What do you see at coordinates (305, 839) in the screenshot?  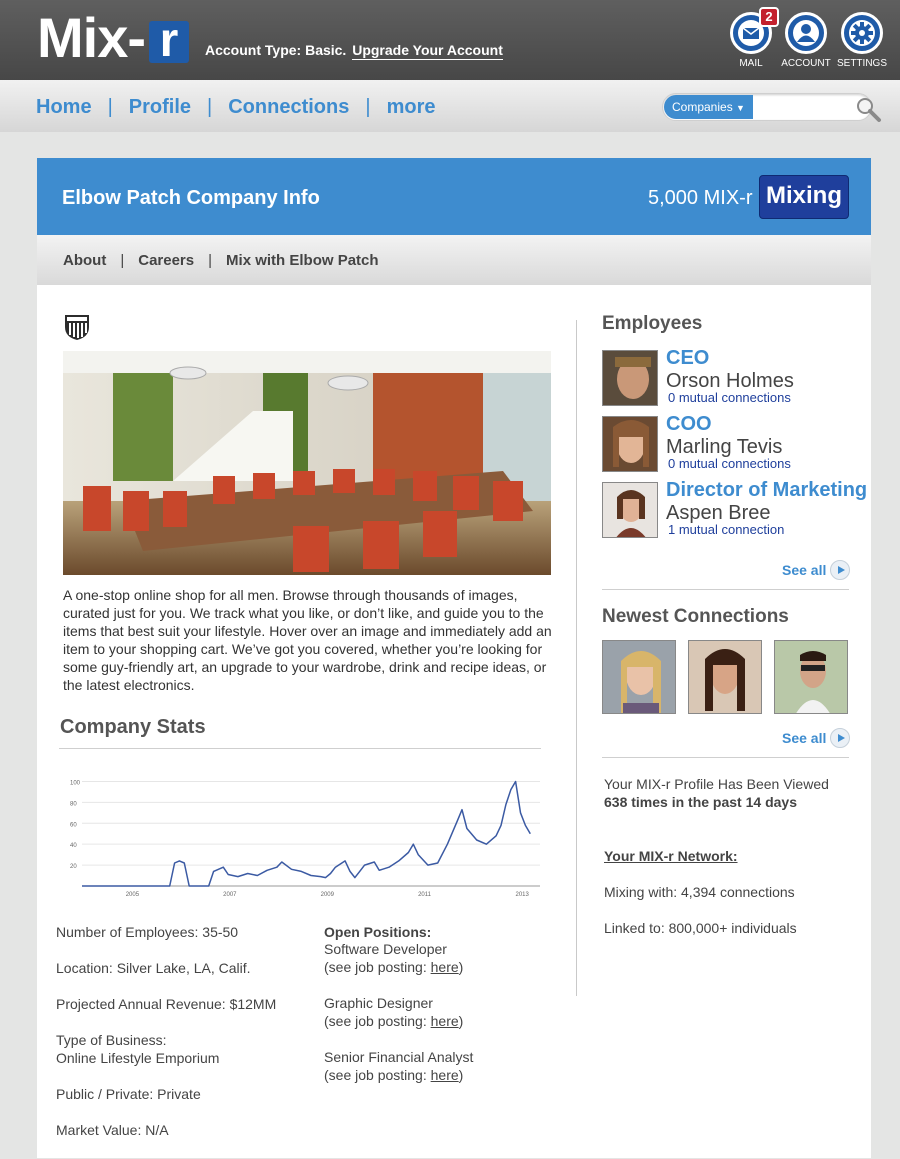 I see `line-chart-svg: 100 80 60 40 20 2005 2007 2009 2011 2013` at bounding box center [305, 839].